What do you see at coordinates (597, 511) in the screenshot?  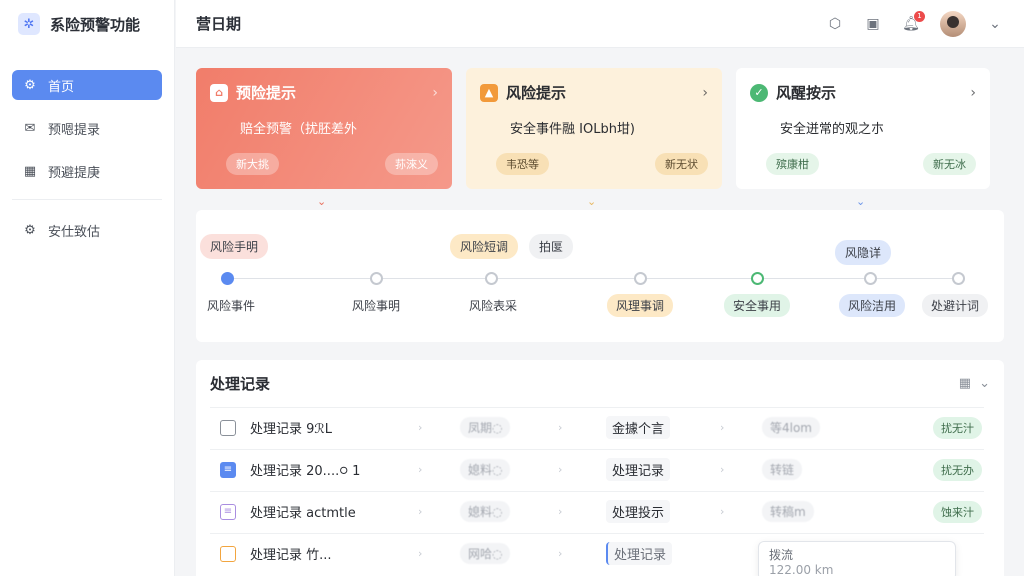 I see `table-row: ≡ 处理记录 actmtle › 媳料◌ › 处理投示 › 转稿m 蚀来汁` at bounding box center [597, 511].